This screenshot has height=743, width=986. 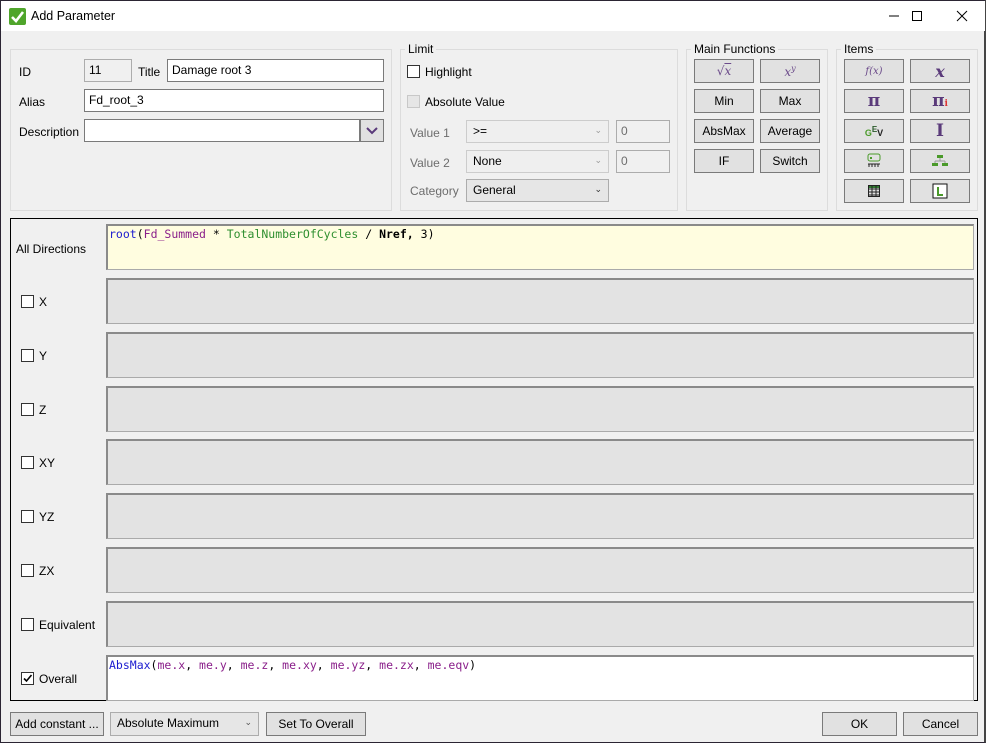 I want to click on chevron-down-icon, so click(x=372, y=130).